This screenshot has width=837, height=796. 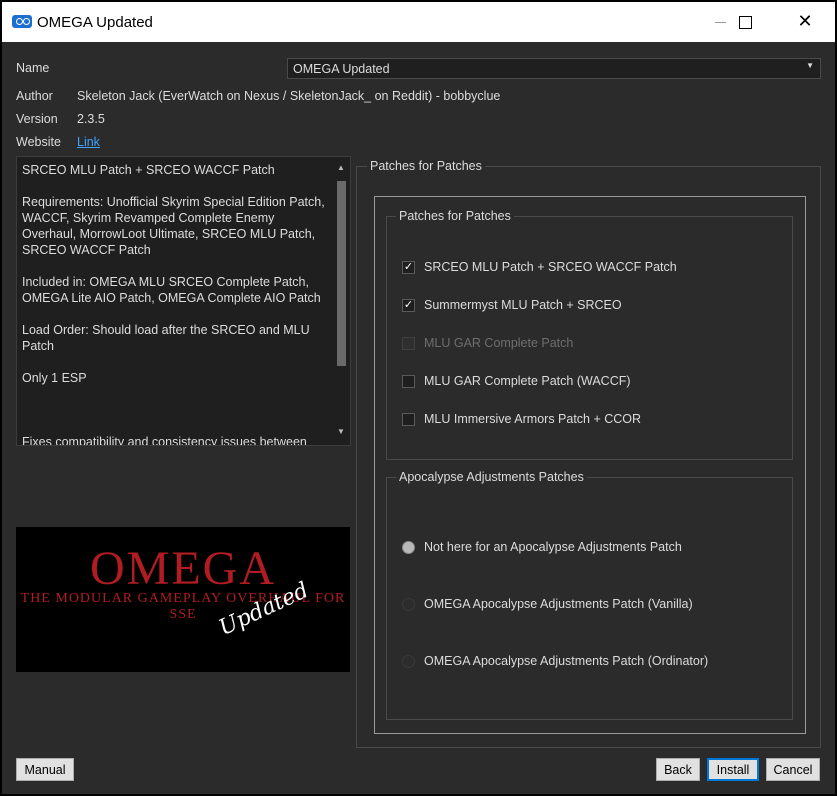 What do you see at coordinates (22, 21) in the screenshot?
I see `app-icon` at bounding box center [22, 21].